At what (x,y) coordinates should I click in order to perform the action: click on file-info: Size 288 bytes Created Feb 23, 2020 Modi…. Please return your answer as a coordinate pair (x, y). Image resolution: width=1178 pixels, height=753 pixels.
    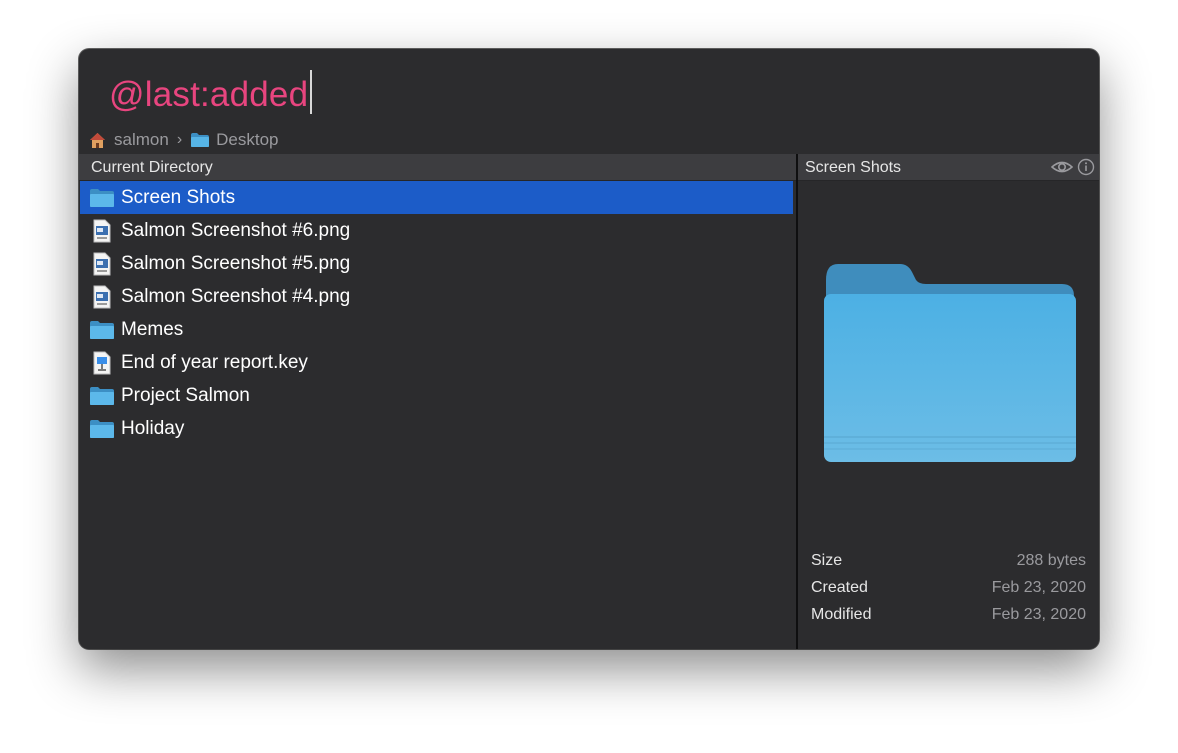
    Looking at the image, I should click on (948, 587).